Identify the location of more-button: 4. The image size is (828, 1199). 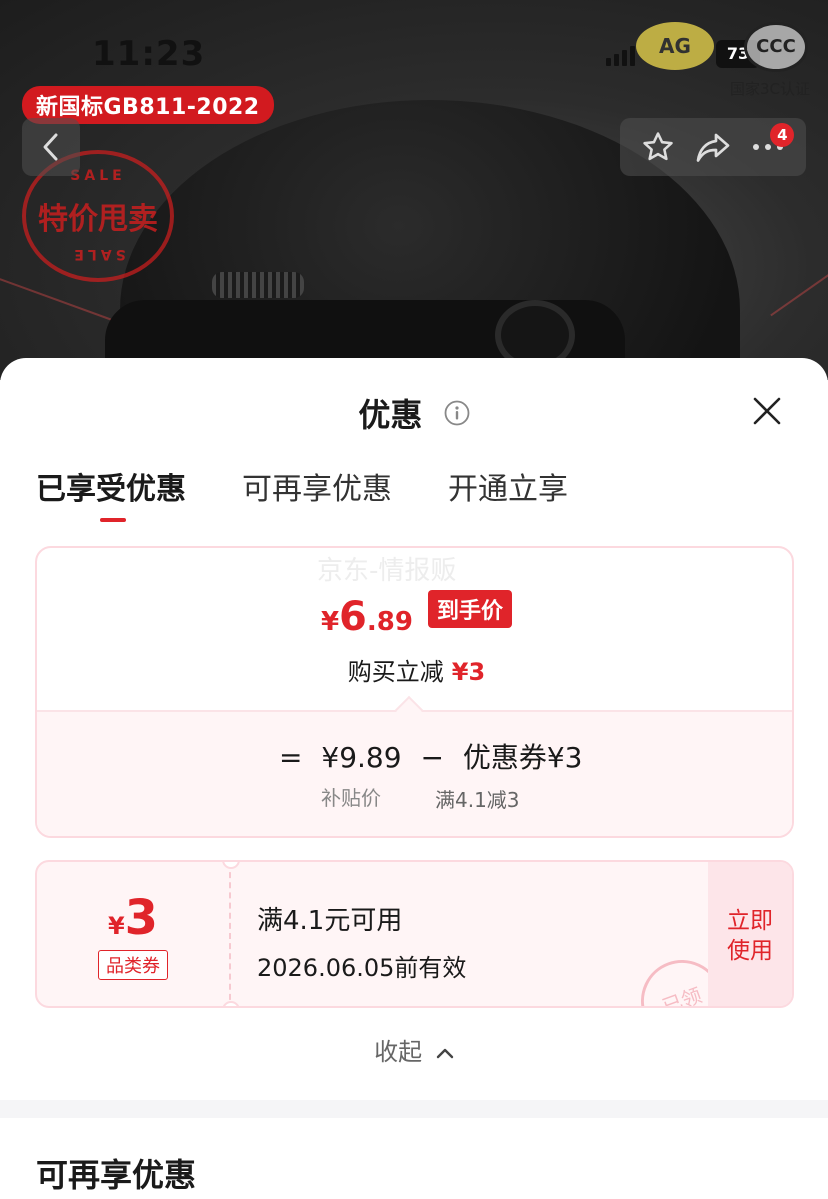
(770, 146).